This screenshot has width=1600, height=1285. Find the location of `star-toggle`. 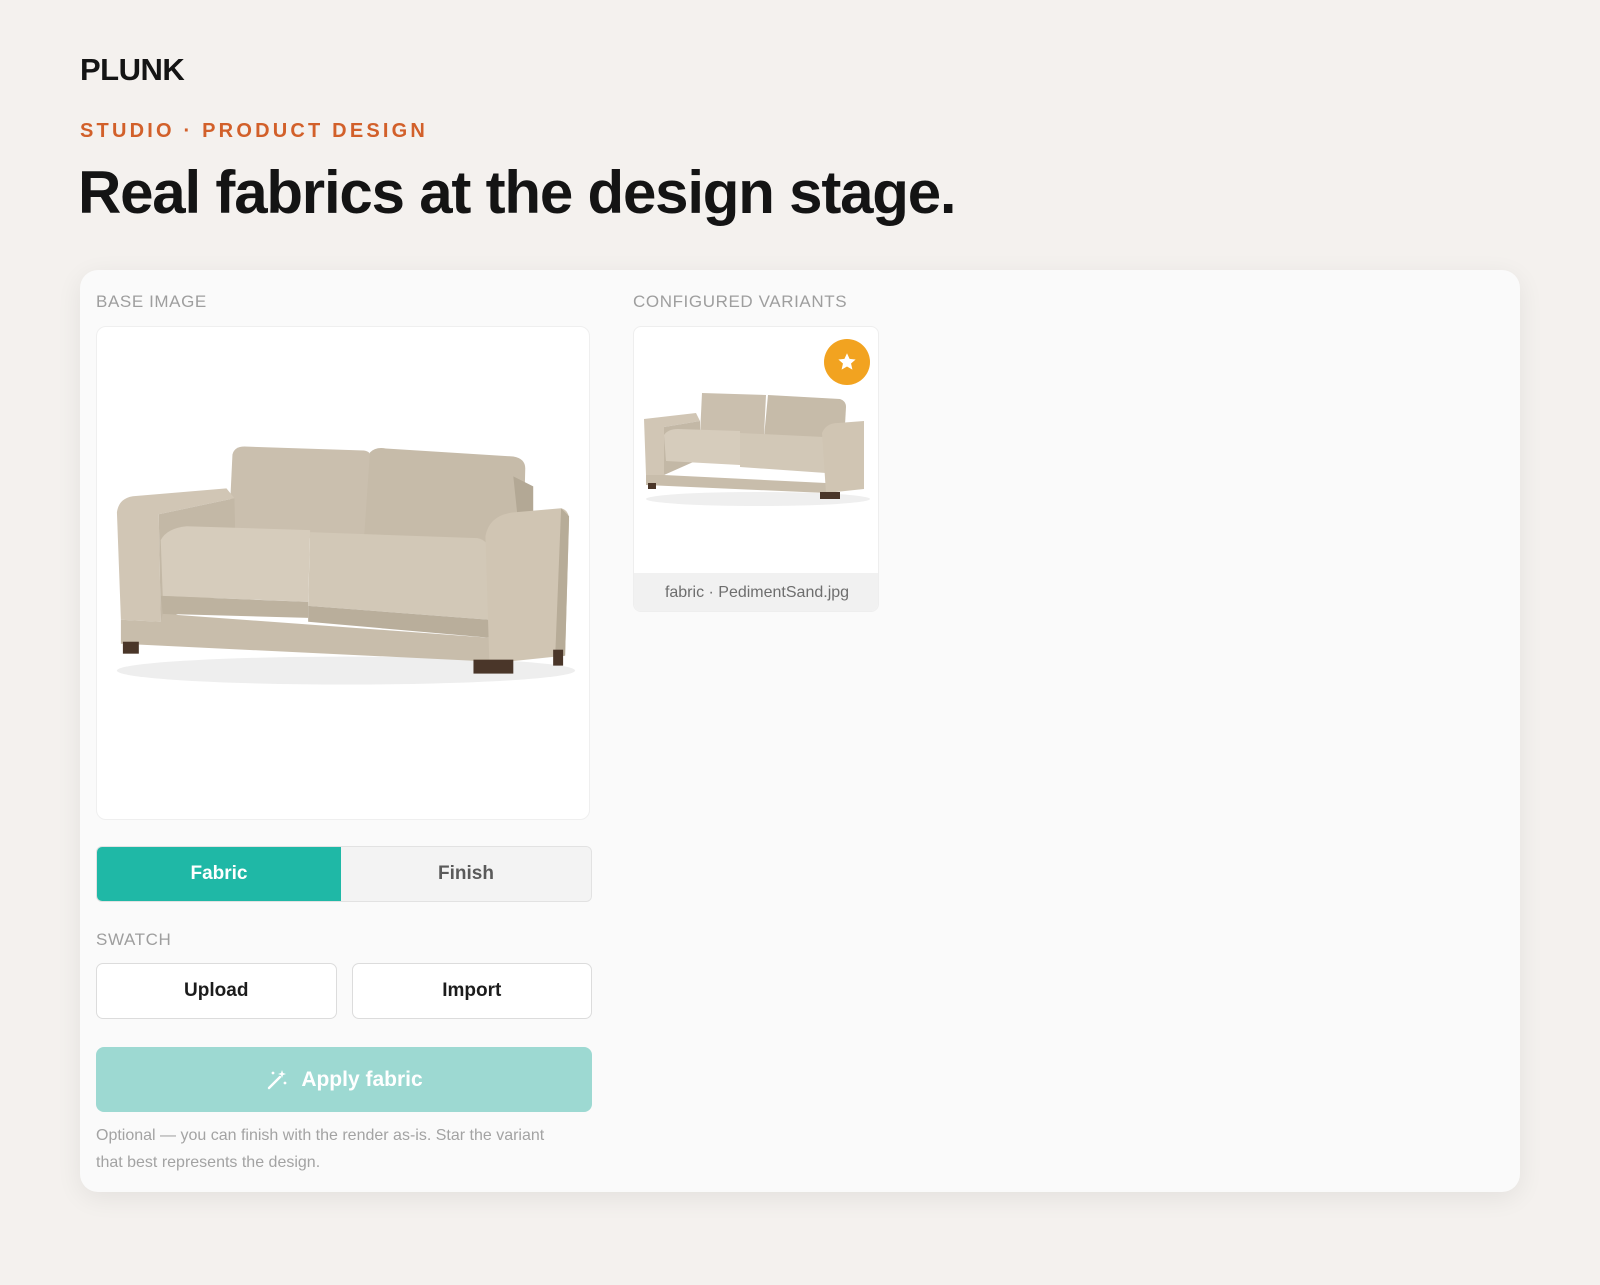

star-toggle is located at coordinates (847, 362).